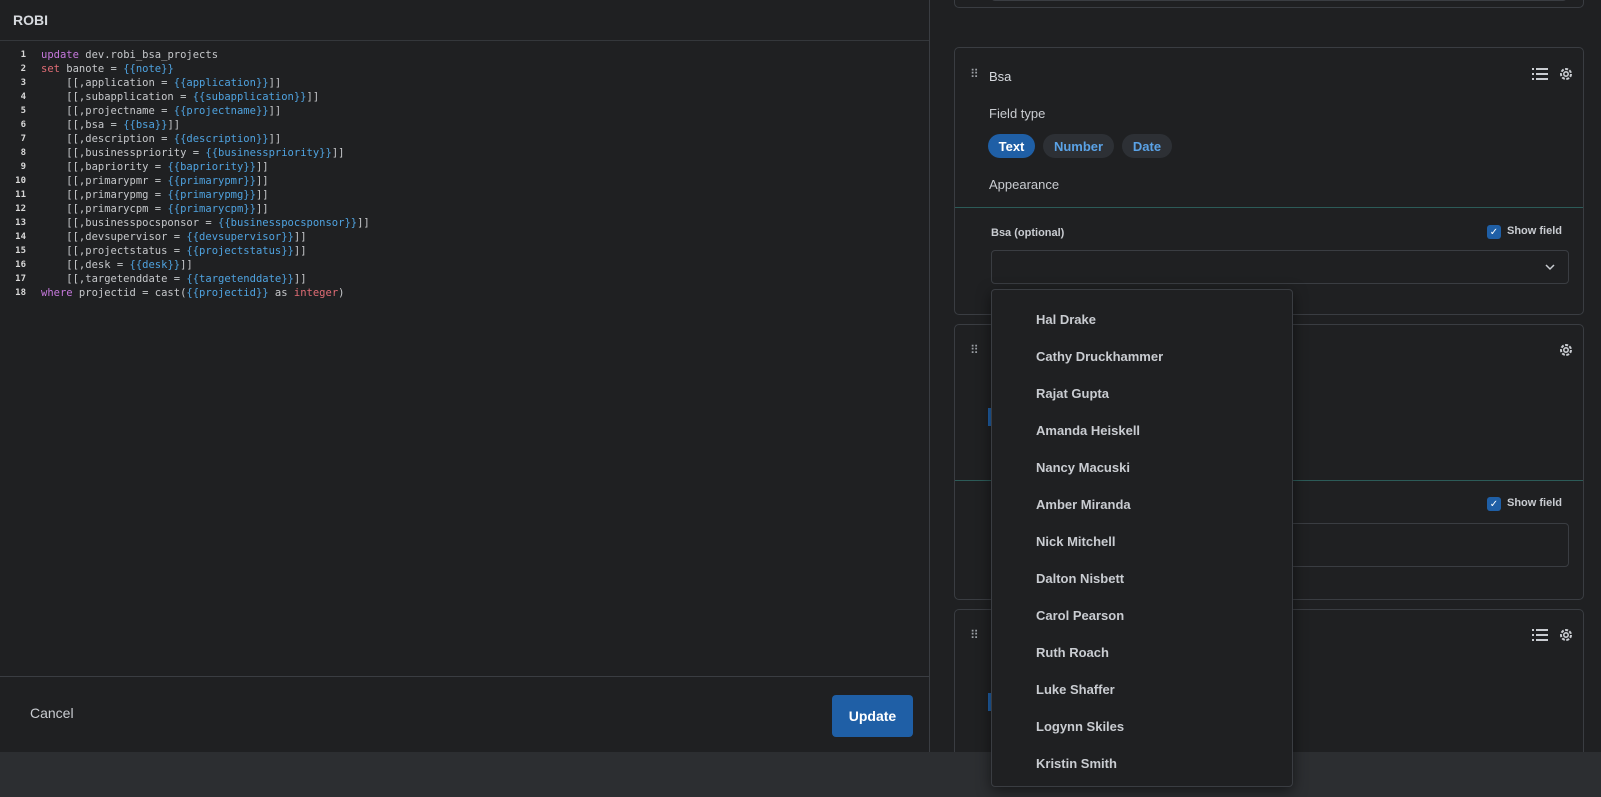 The width and height of the screenshot is (1601, 797). I want to click on code-token: projectid = cast(, so click(129, 293).